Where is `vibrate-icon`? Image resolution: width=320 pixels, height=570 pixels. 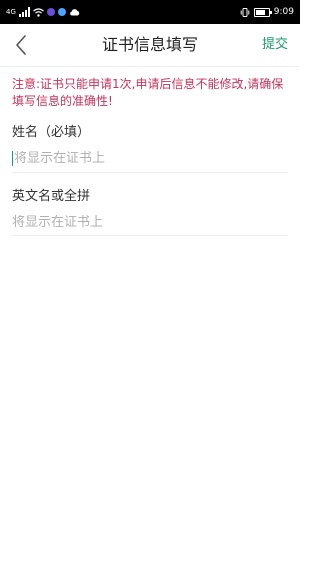
vibrate-icon is located at coordinates (245, 12).